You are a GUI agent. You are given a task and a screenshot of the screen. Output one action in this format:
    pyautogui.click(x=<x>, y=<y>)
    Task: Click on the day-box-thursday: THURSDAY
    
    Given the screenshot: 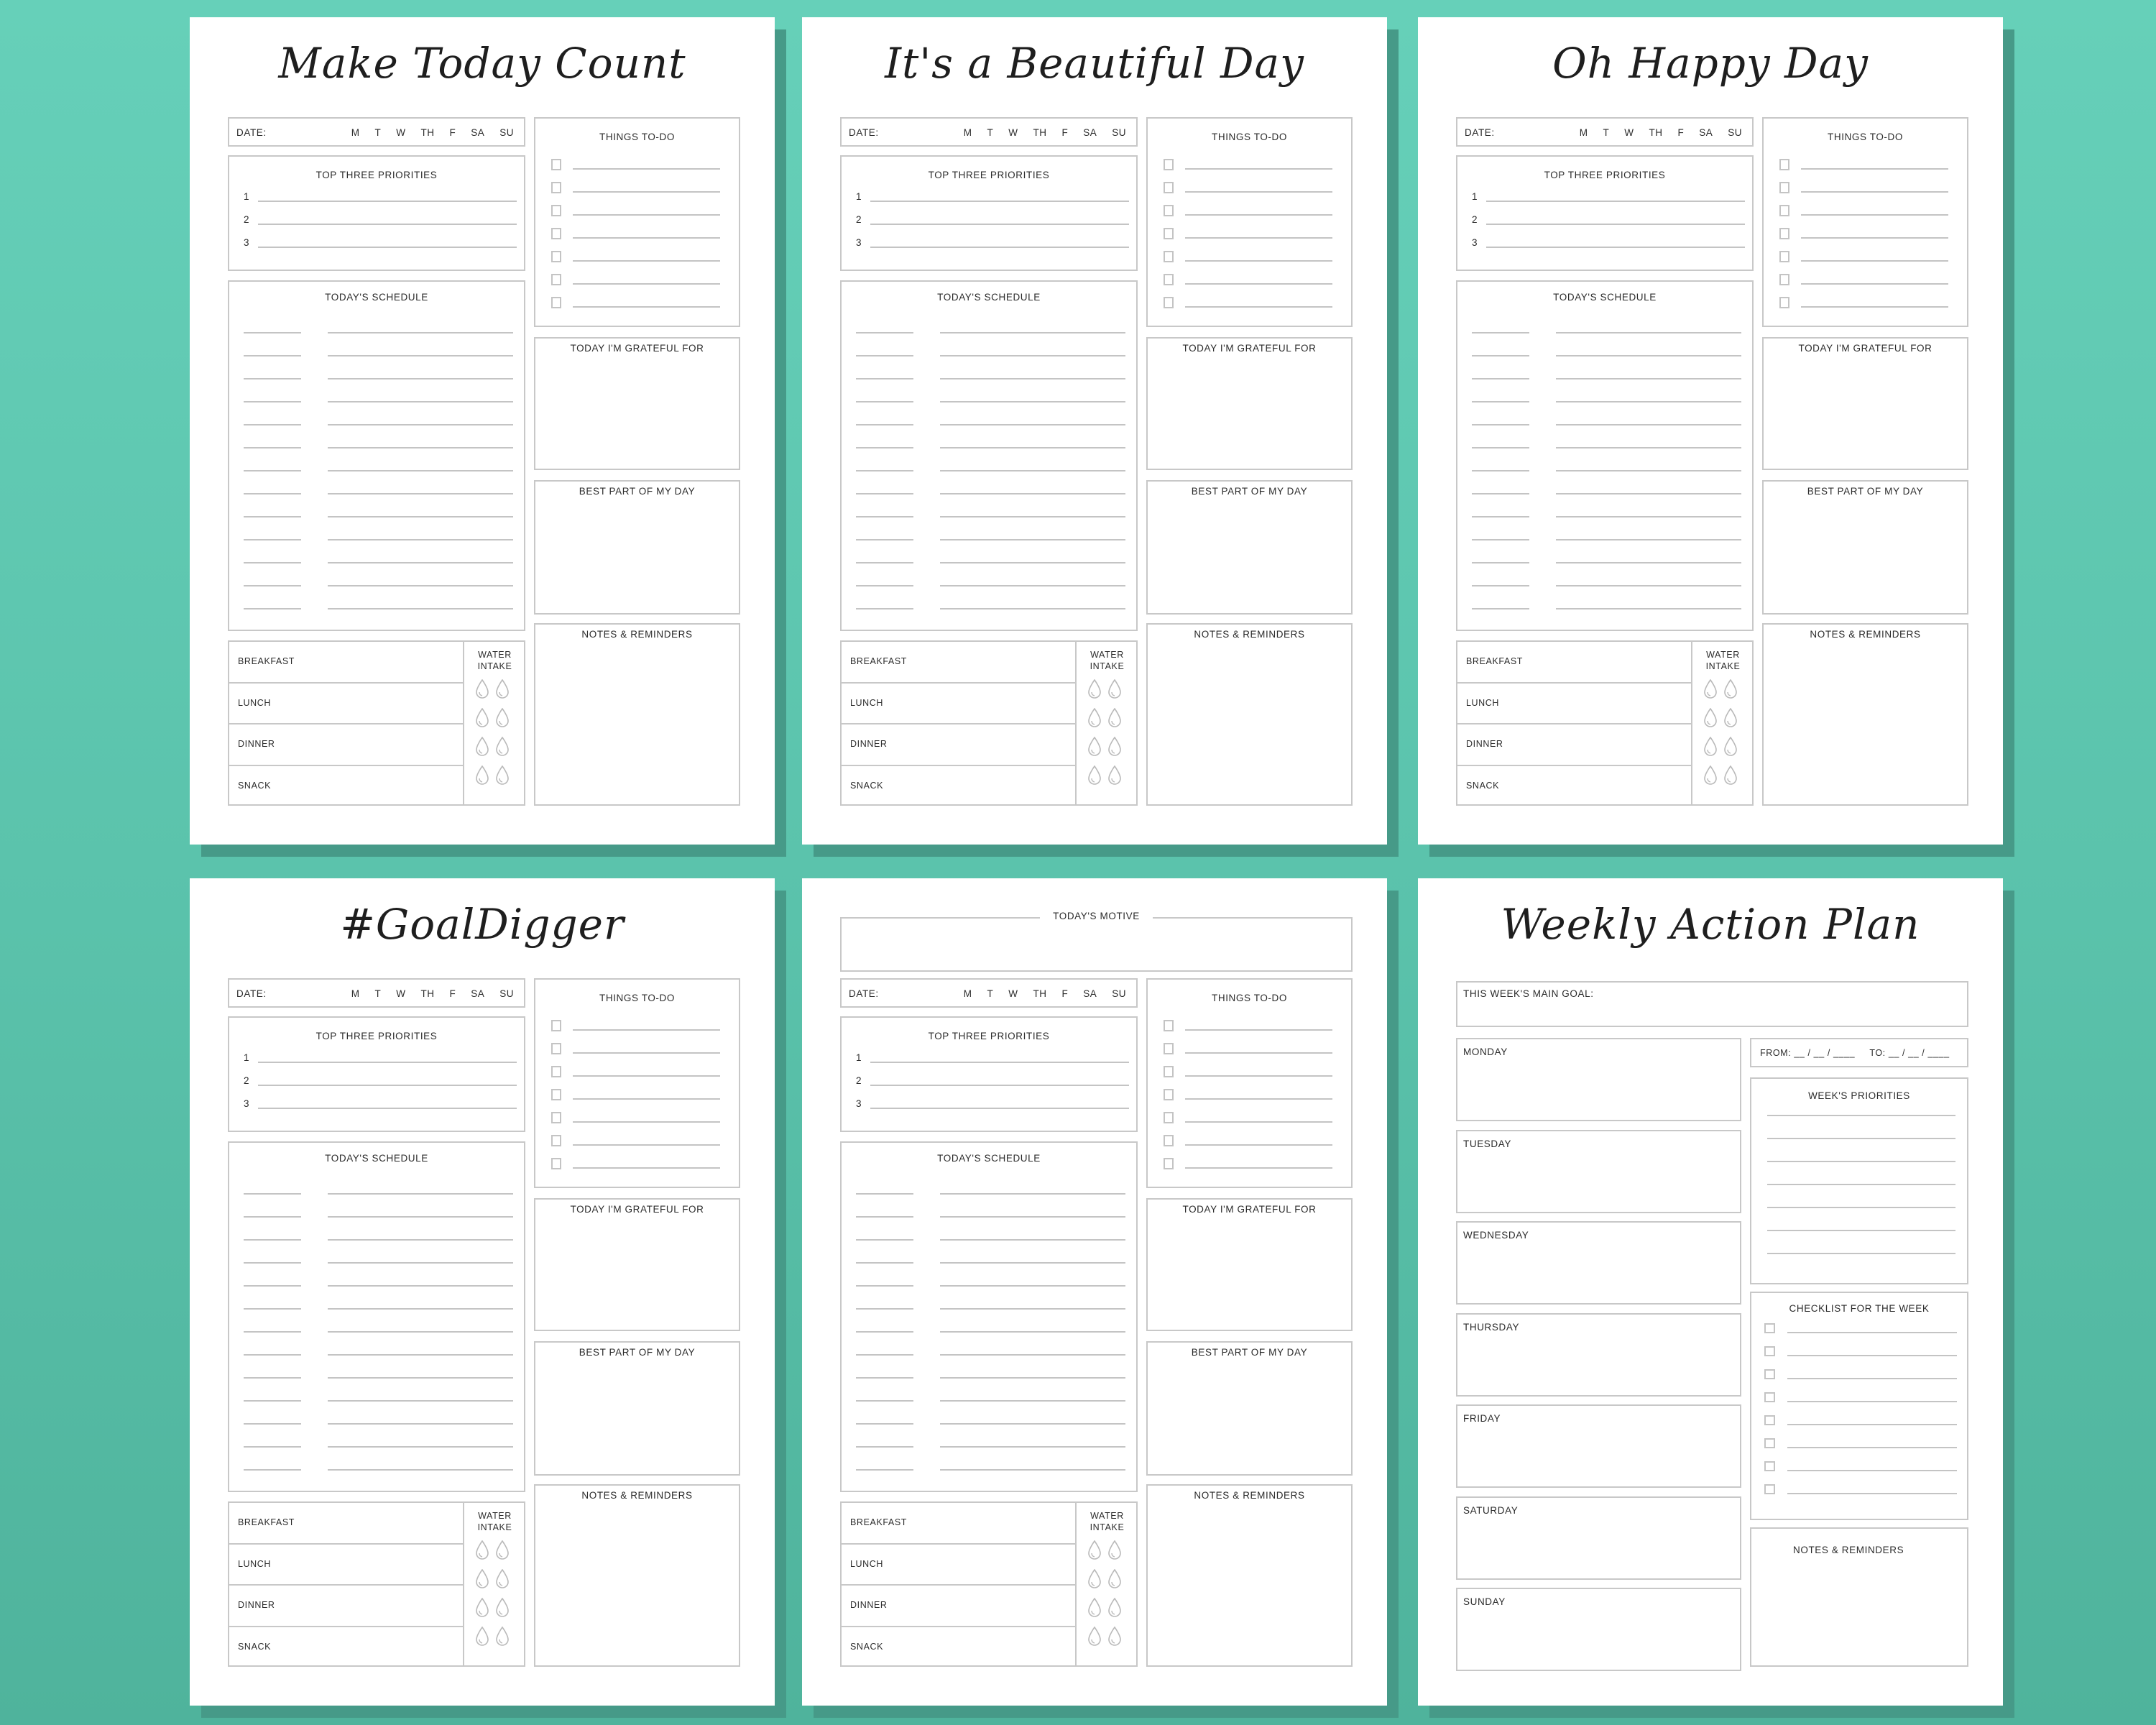 What is the action you would take?
    pyautogui.click(x=1598, y=1354)
    